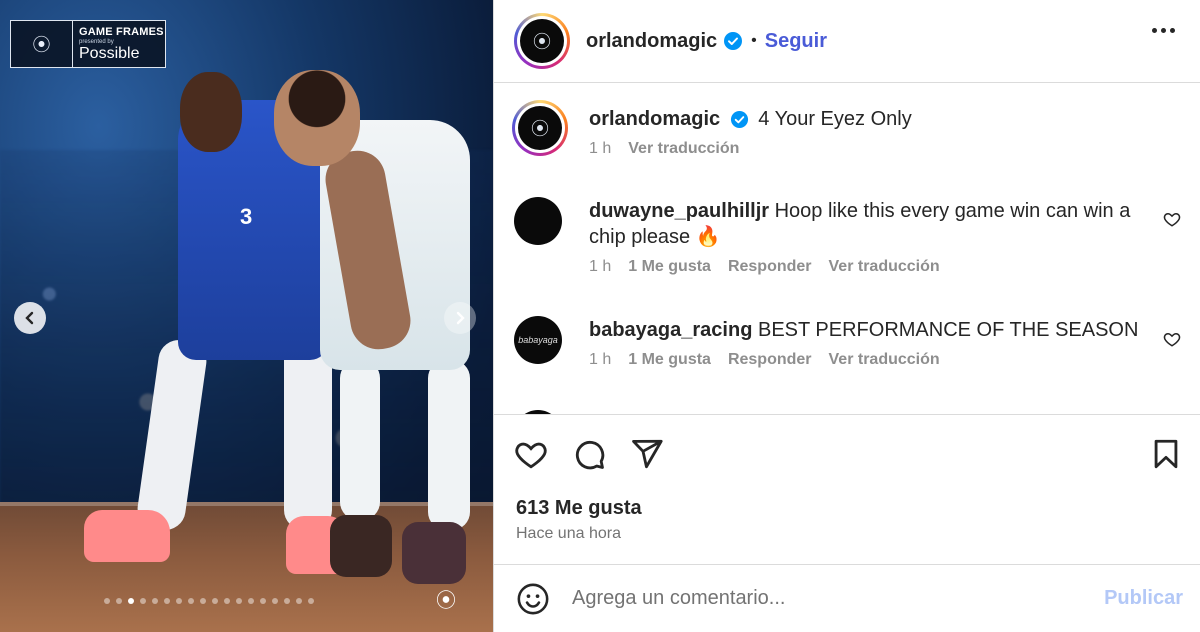 This screenshot has width=1200, height=632. I want to click on chevron-left-icon, so click(29, 318).